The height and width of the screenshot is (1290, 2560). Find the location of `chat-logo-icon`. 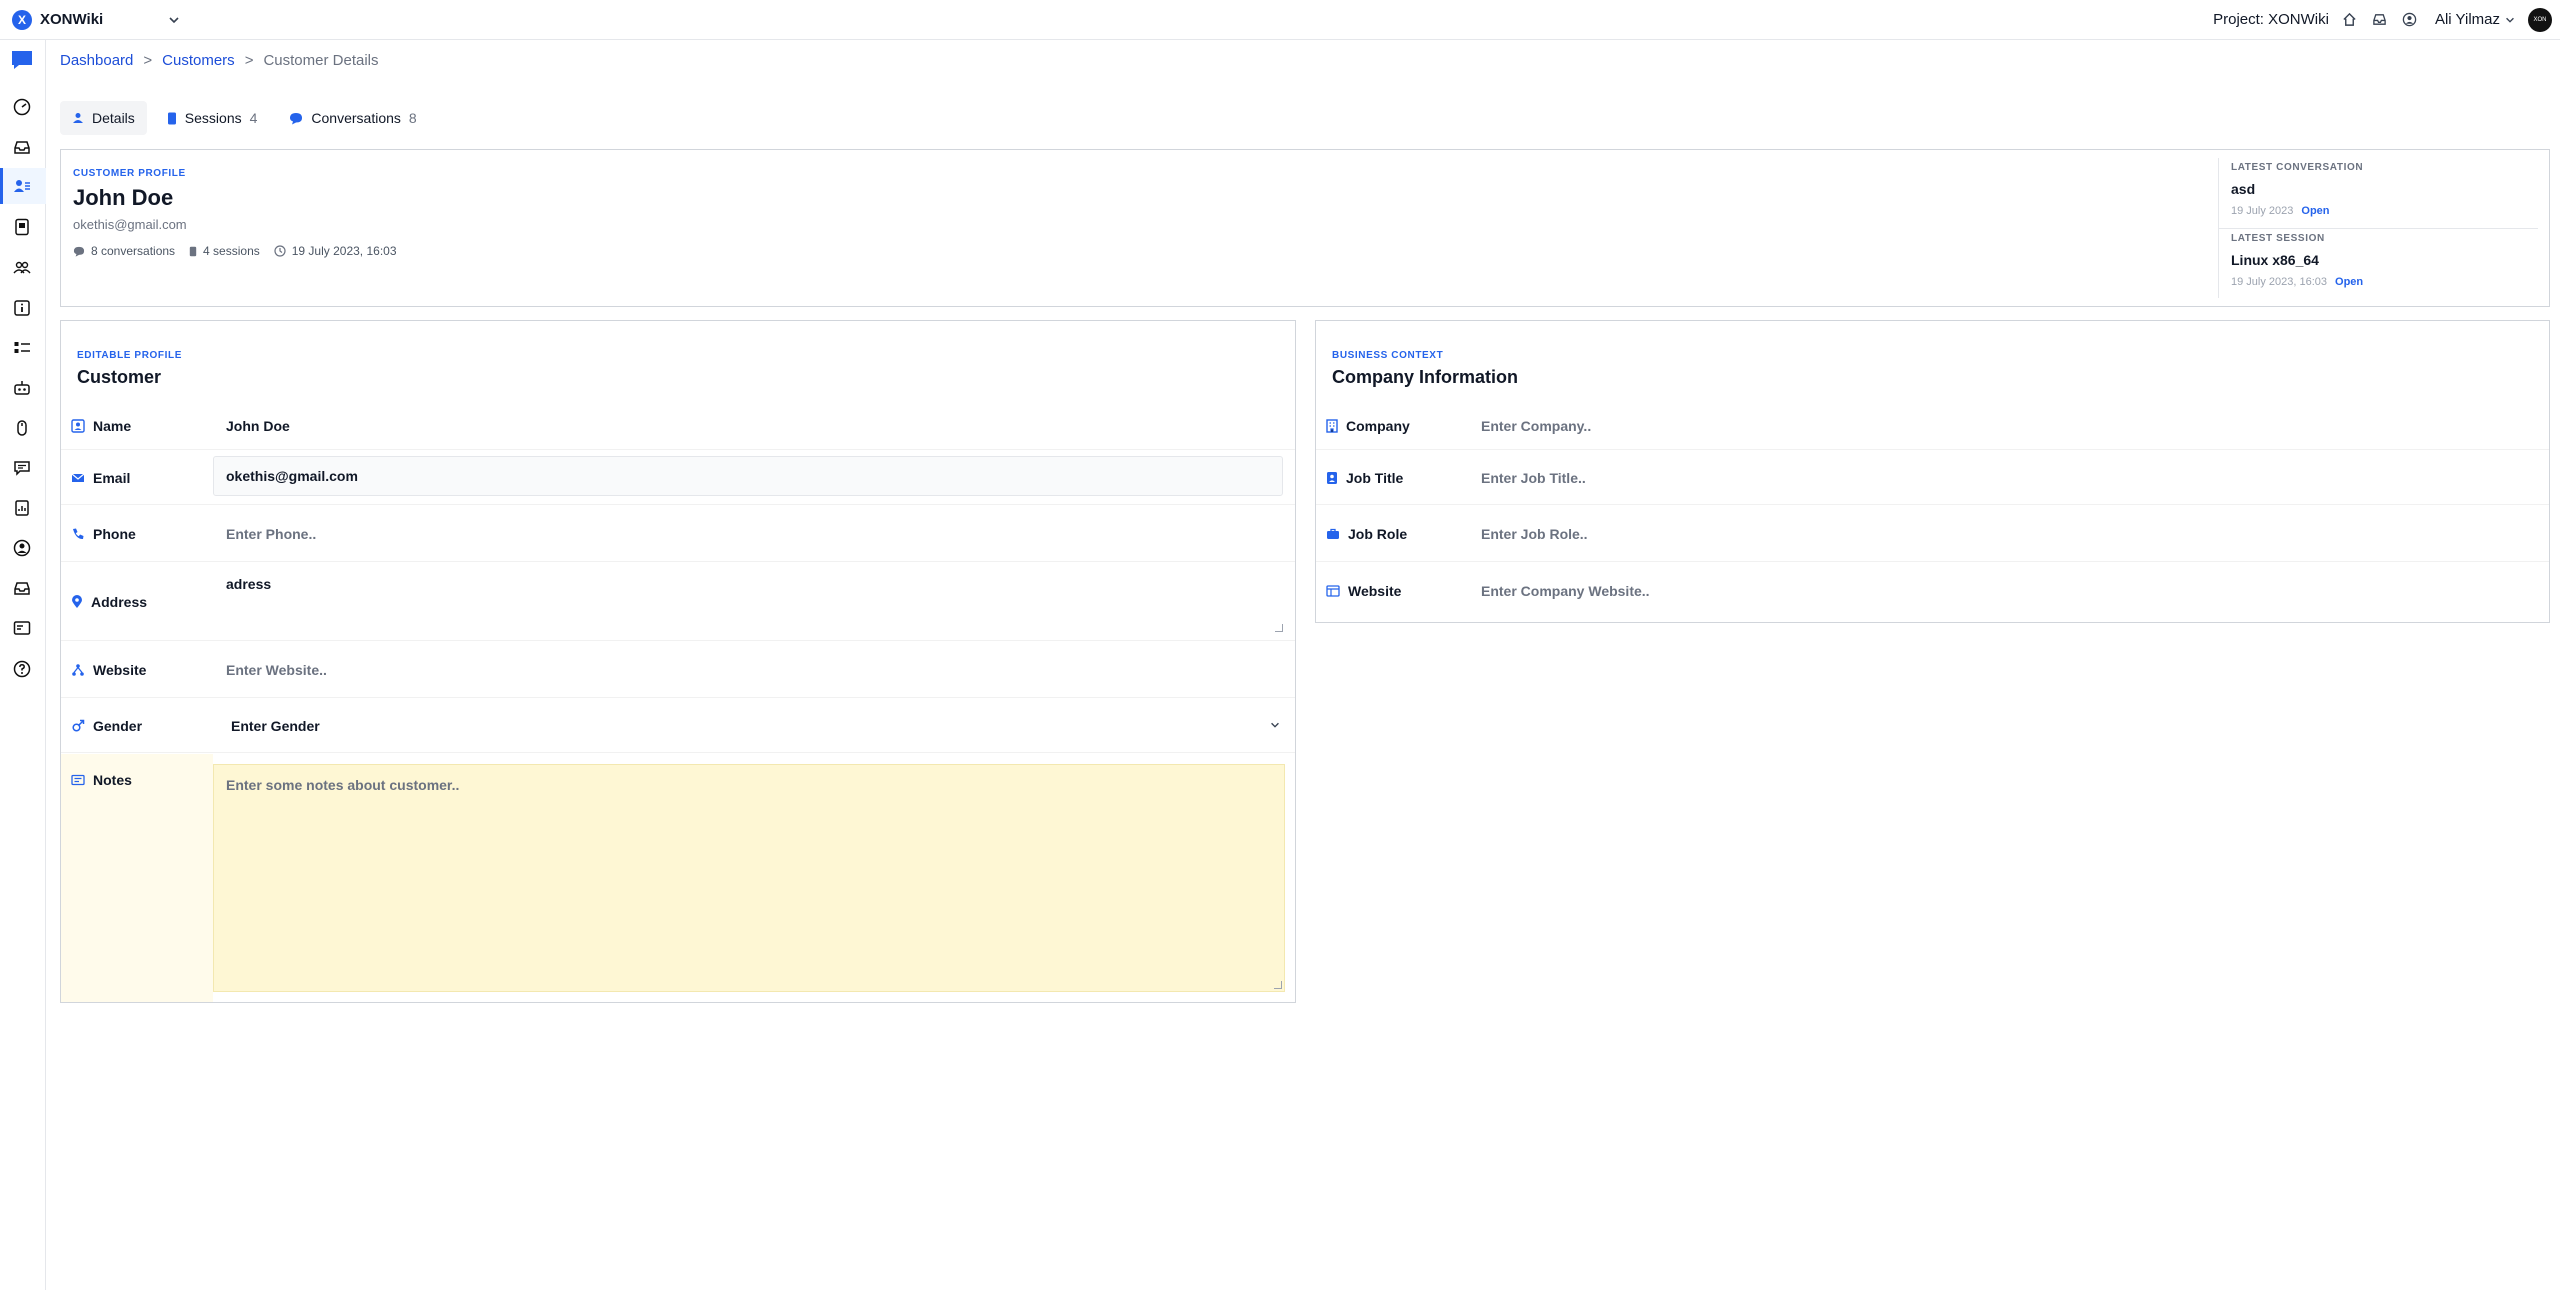

chat-logo-icon is located at coordinates (22, 60).